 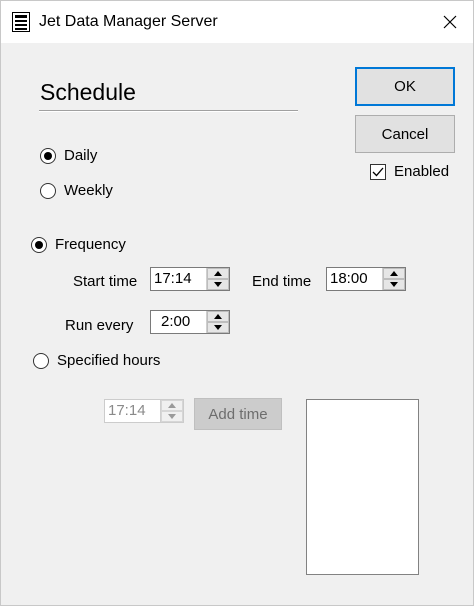 I want to click on close-icon, so click(x=450, y=22).